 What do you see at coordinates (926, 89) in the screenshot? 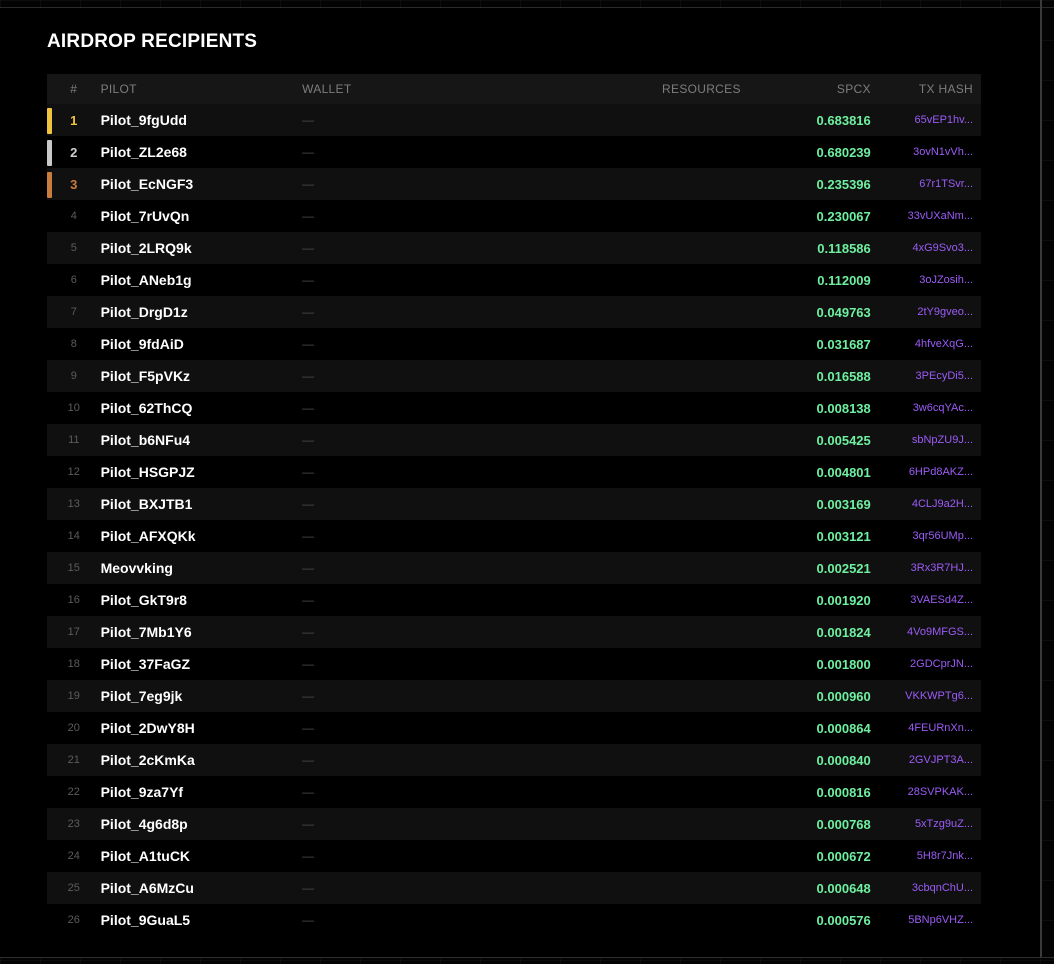
I see `column-header-tx-hash: TX HASH` at bounding box center [926, 89].